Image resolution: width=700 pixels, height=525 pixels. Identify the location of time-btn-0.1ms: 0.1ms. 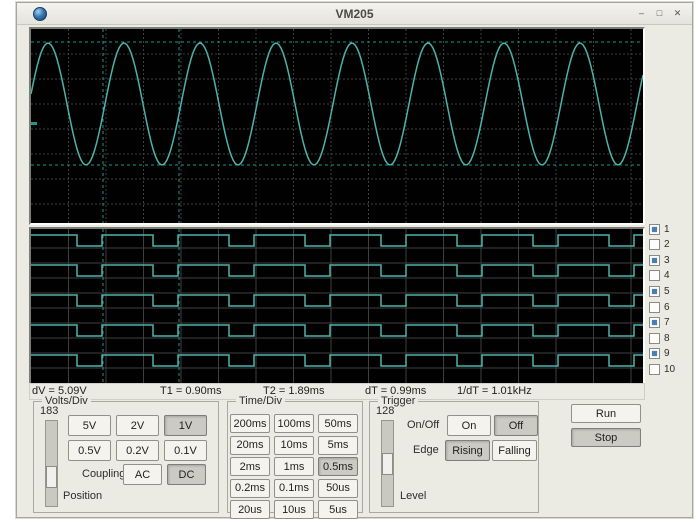
(294, 488).